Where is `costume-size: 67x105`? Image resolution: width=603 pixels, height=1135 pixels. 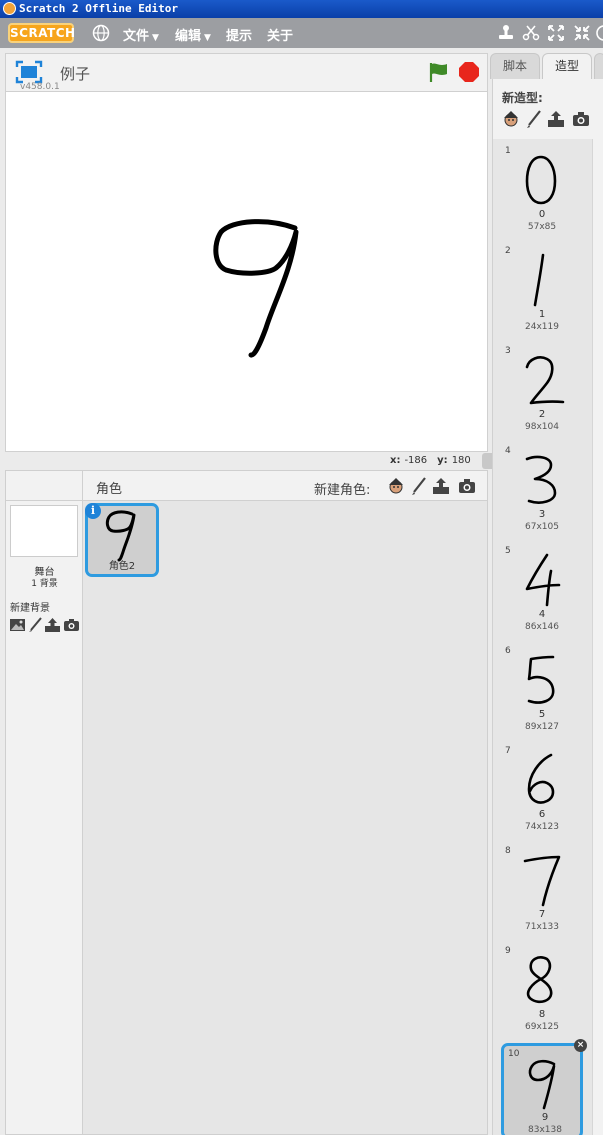 costume-size: 67x105 is located at coordinates (542, 527).